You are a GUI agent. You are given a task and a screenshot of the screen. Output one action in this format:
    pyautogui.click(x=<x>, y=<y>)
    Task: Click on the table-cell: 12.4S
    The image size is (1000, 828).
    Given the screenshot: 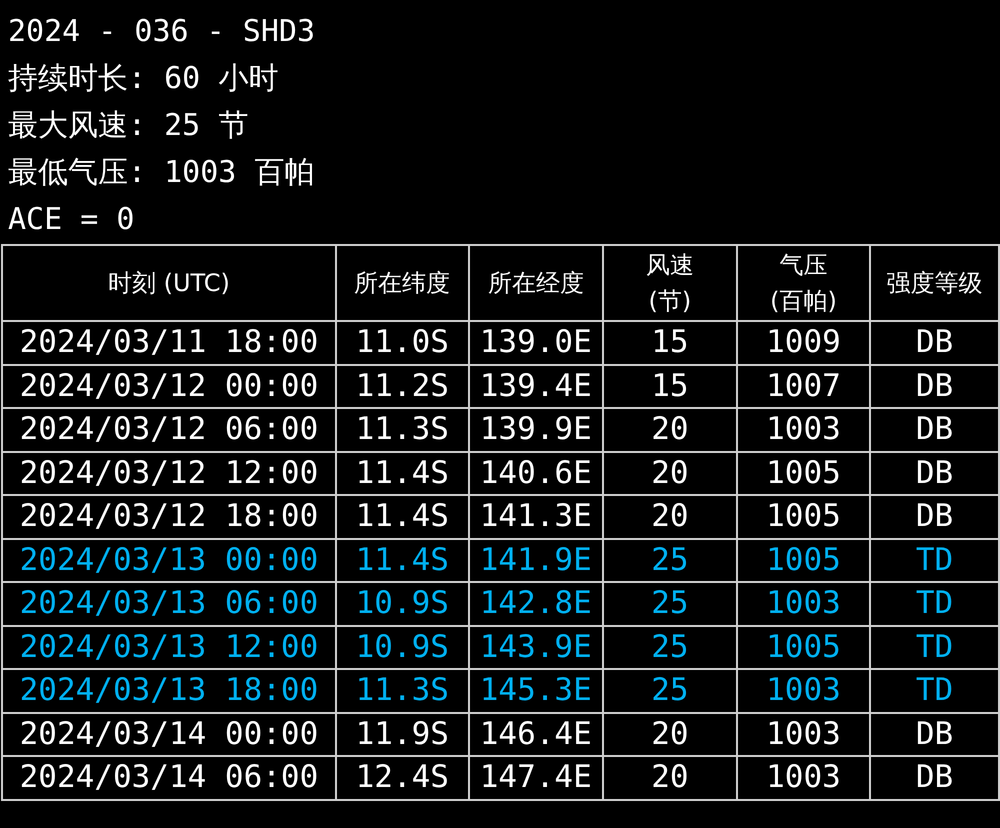 What is the action you would take?
    pyautogui.click(x=402, y=778)
    